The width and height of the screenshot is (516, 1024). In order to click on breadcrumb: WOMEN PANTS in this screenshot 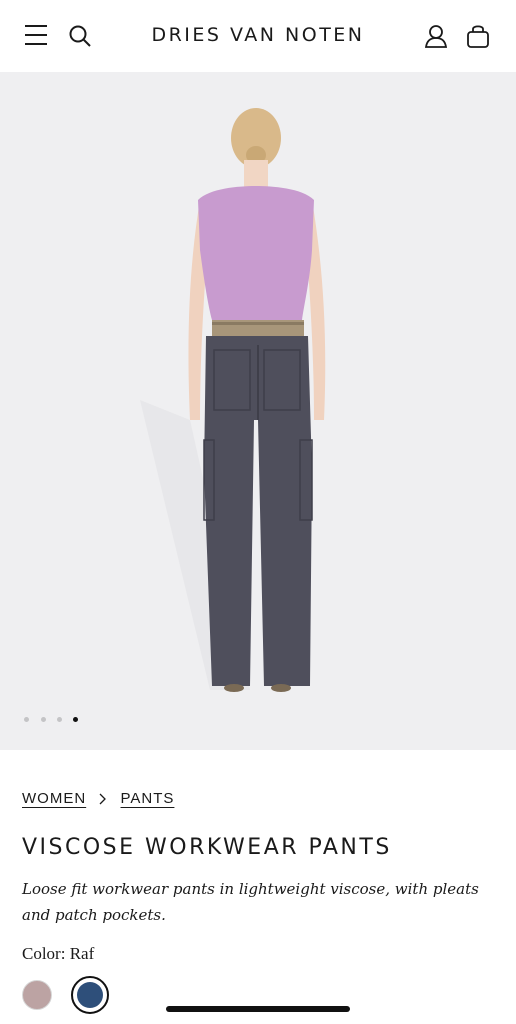, I will do `click(98, 798)`.